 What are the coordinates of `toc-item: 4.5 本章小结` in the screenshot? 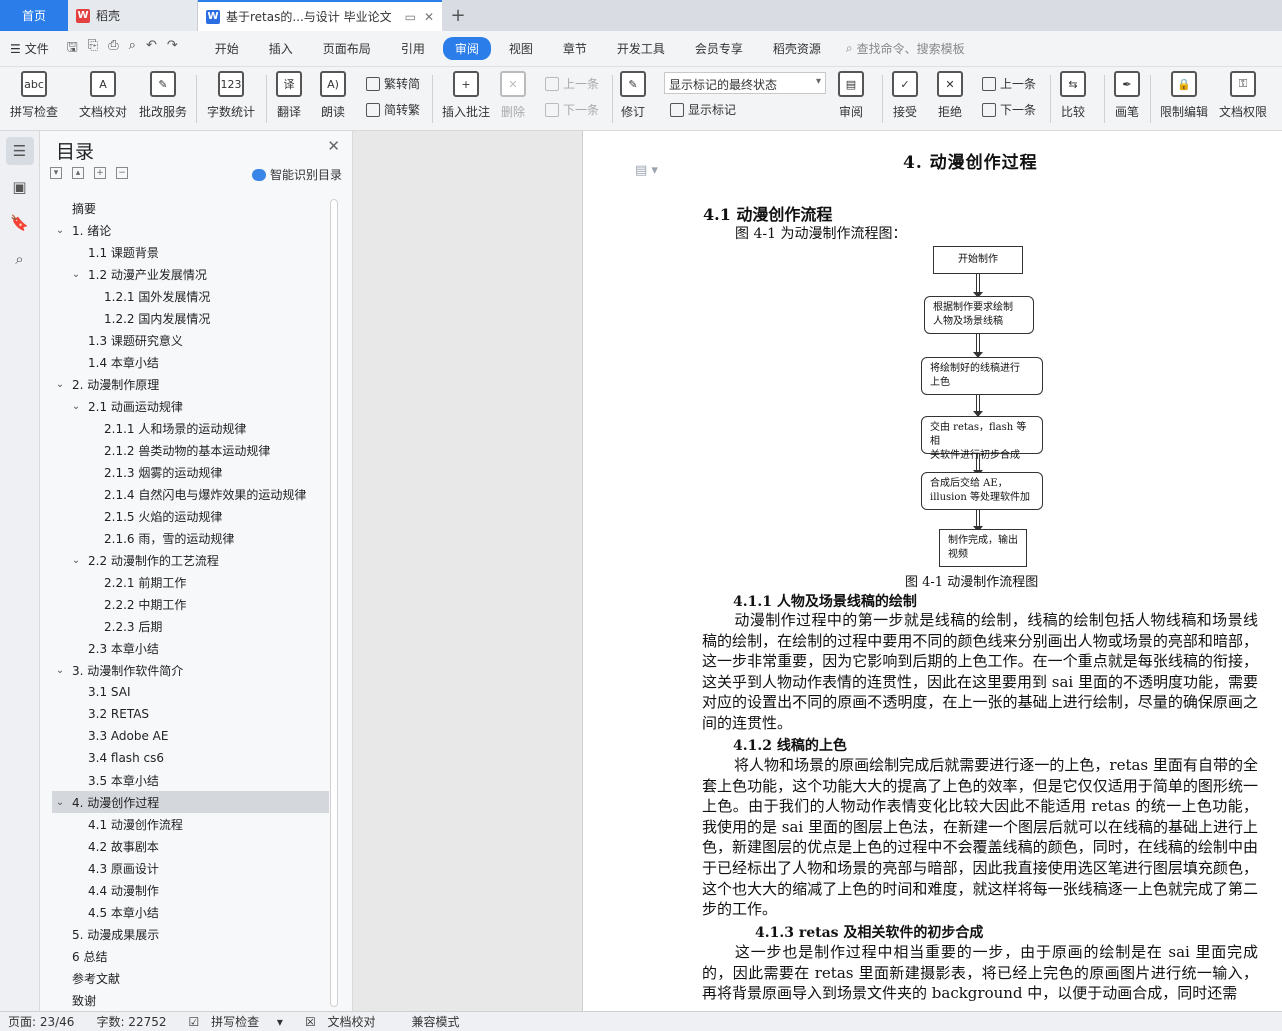 It's located at (190, 912).